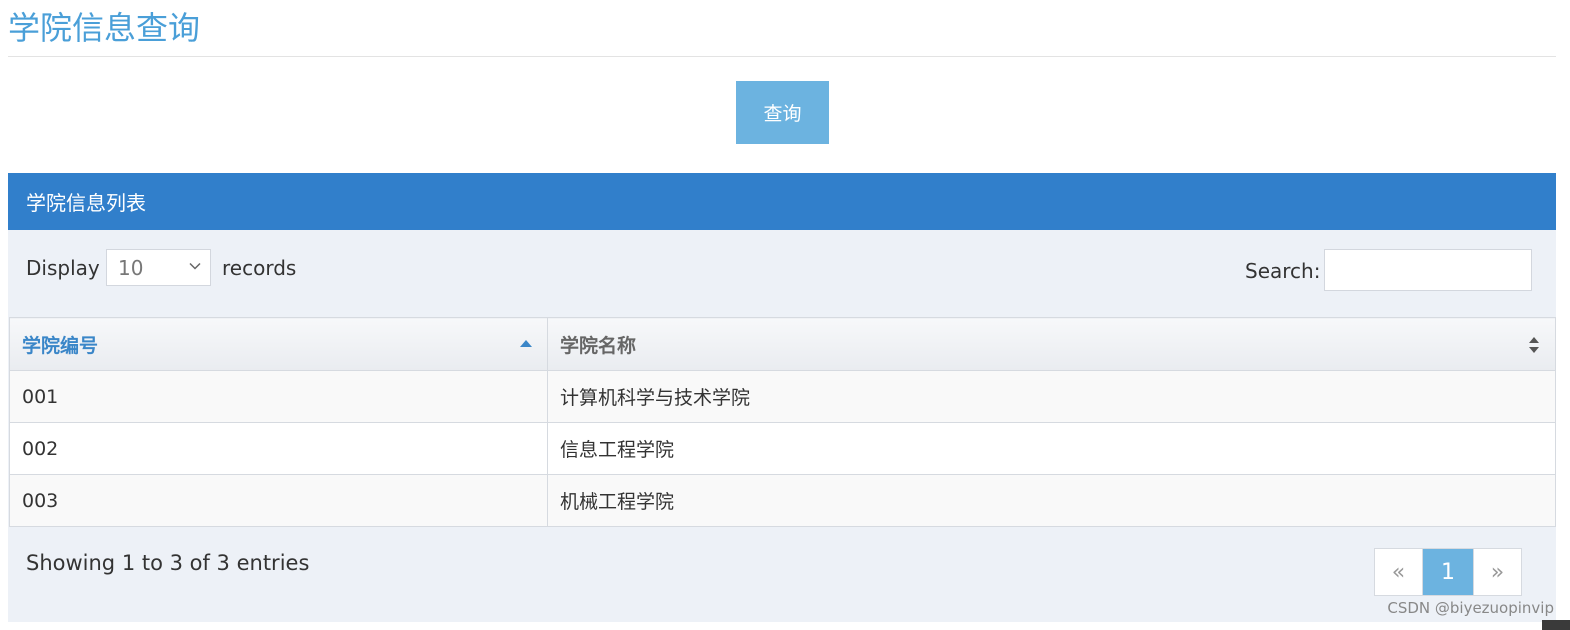  Describe the element at coordinates (1051, 500) in the screenshot. I see `college-name-cell: 机械工程学院` at that location.